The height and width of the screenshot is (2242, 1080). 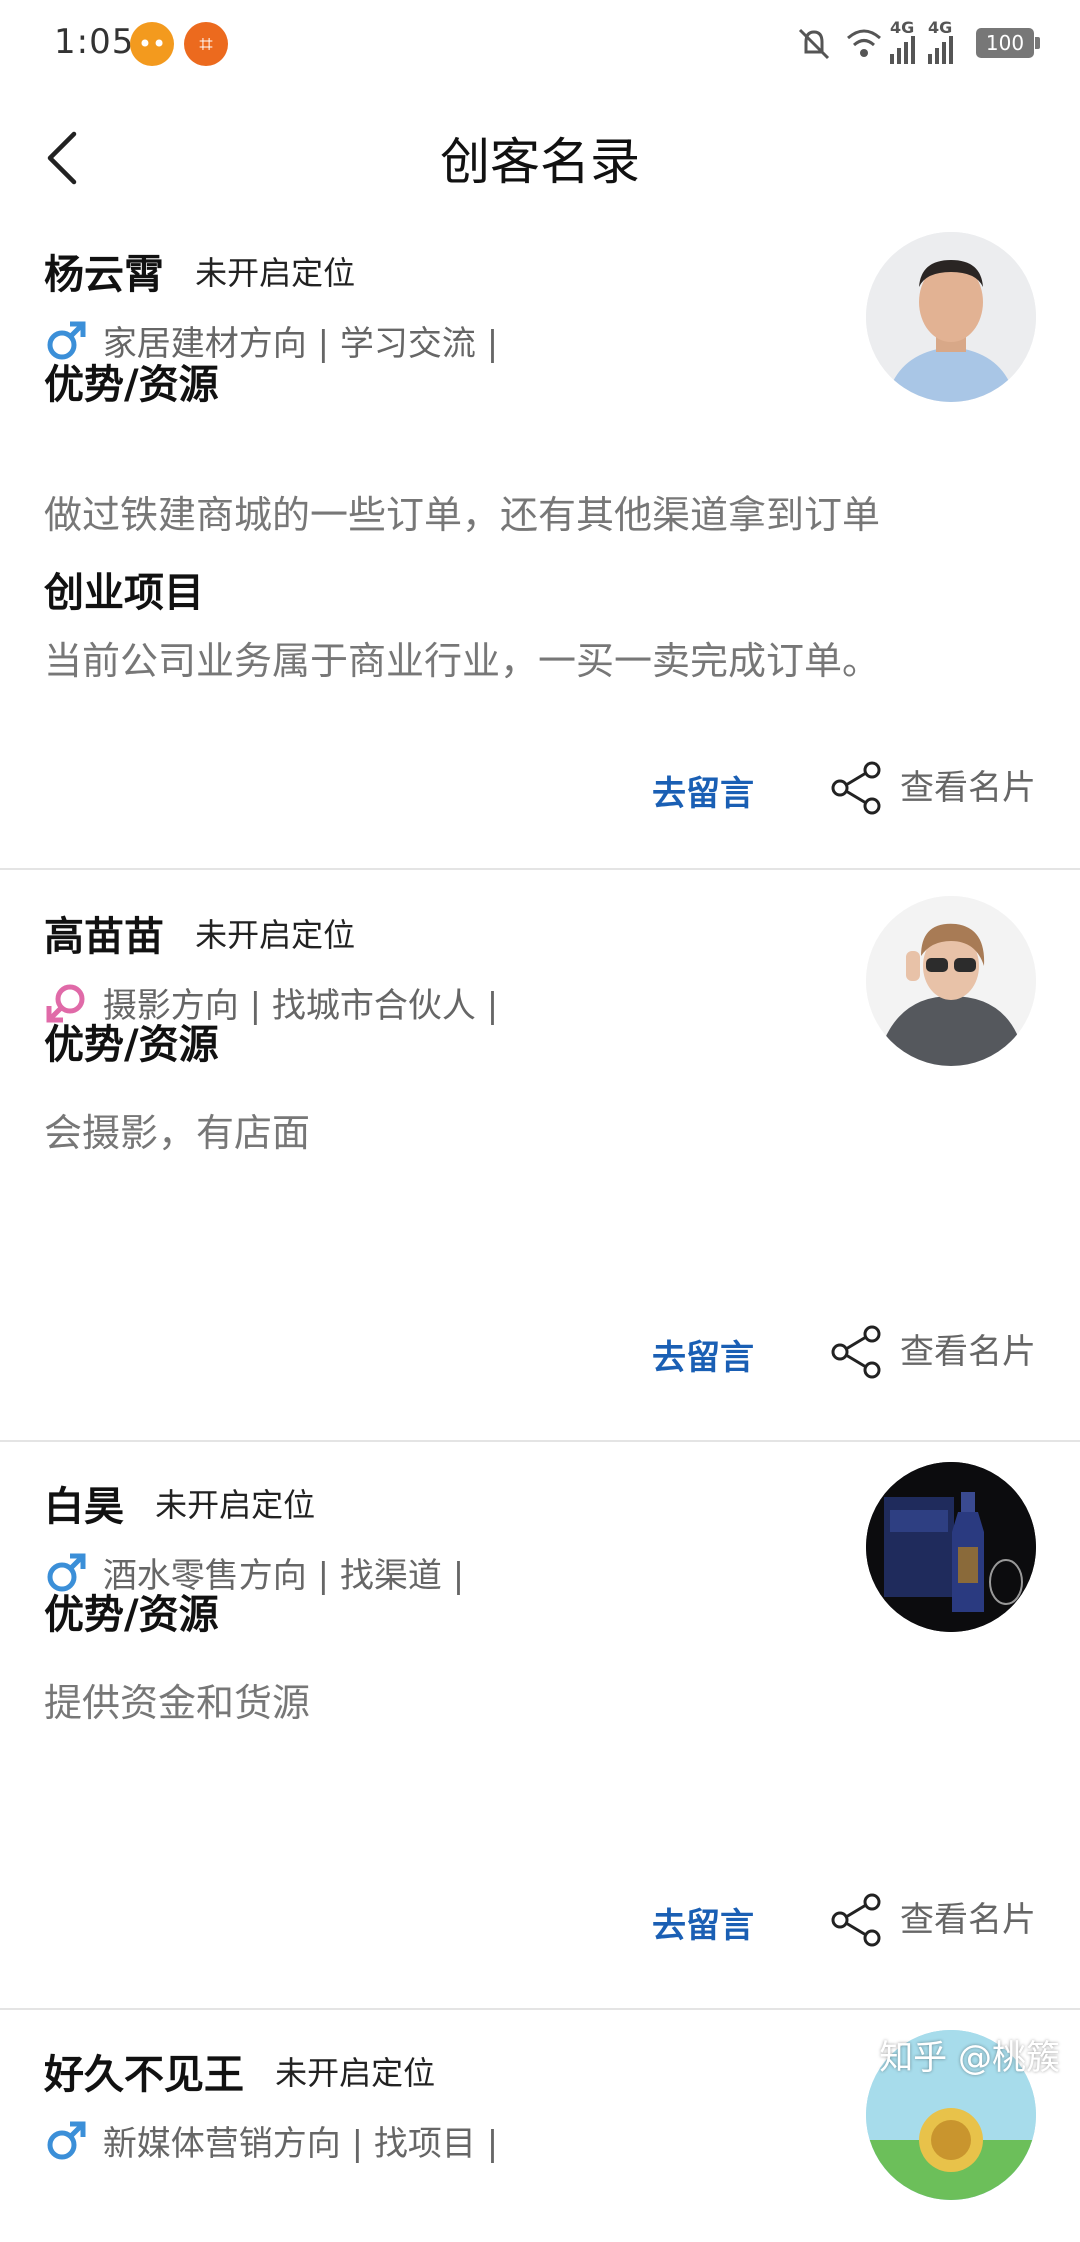 What do you see at coordinates (969, 2058) in the screenshot?
I see `watermark: 知乎 @桃簇` at bounding box center [969, 2058].